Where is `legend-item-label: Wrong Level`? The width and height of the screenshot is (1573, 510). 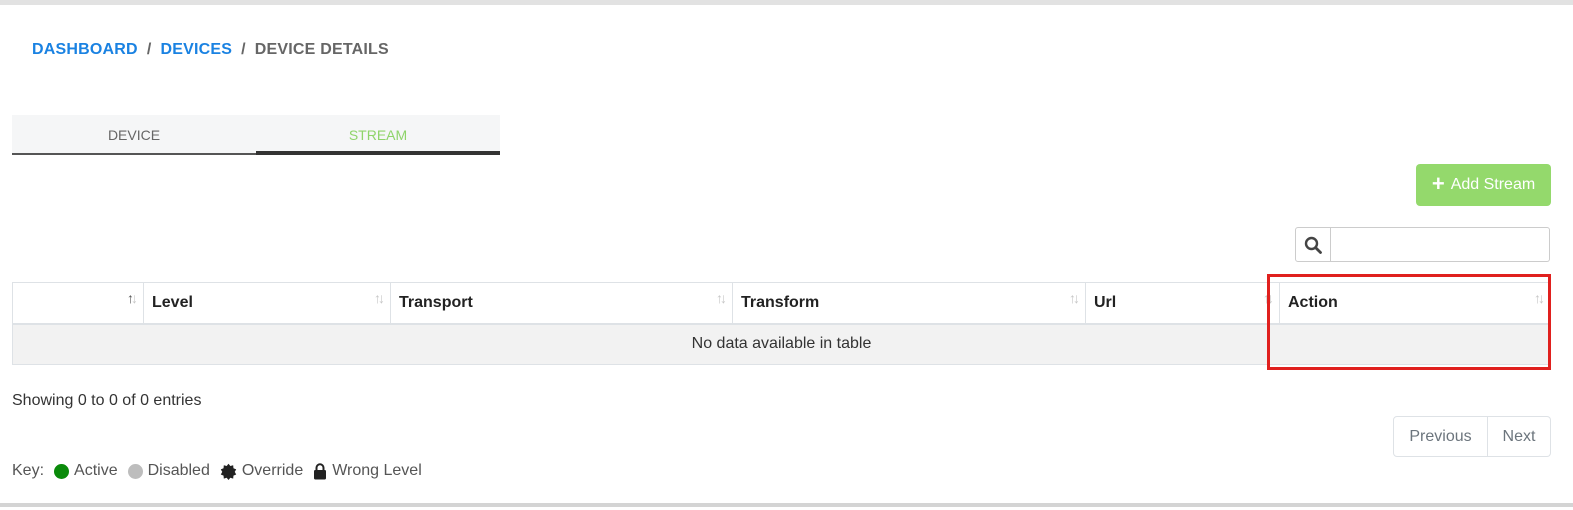 legend-item-label: Wrong Level is located at coordinates (377, 470).